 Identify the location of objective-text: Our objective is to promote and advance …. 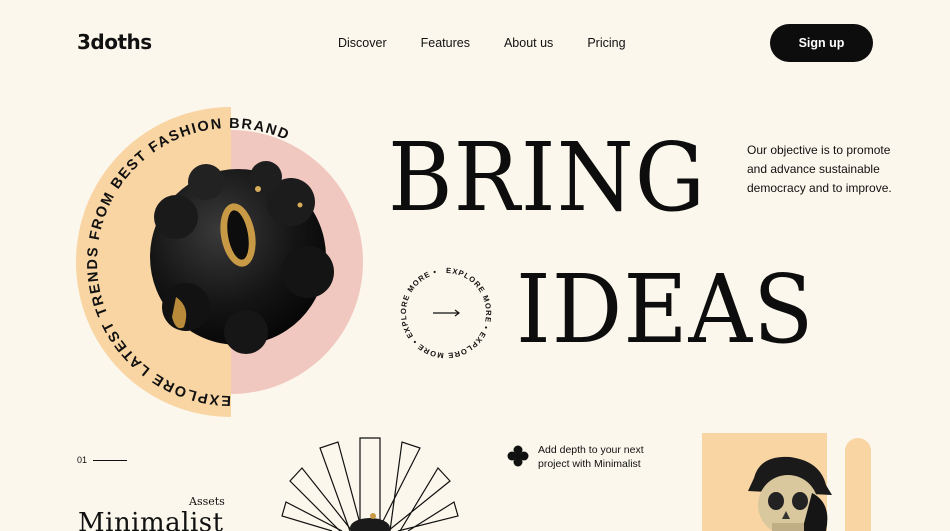
(819, 169).